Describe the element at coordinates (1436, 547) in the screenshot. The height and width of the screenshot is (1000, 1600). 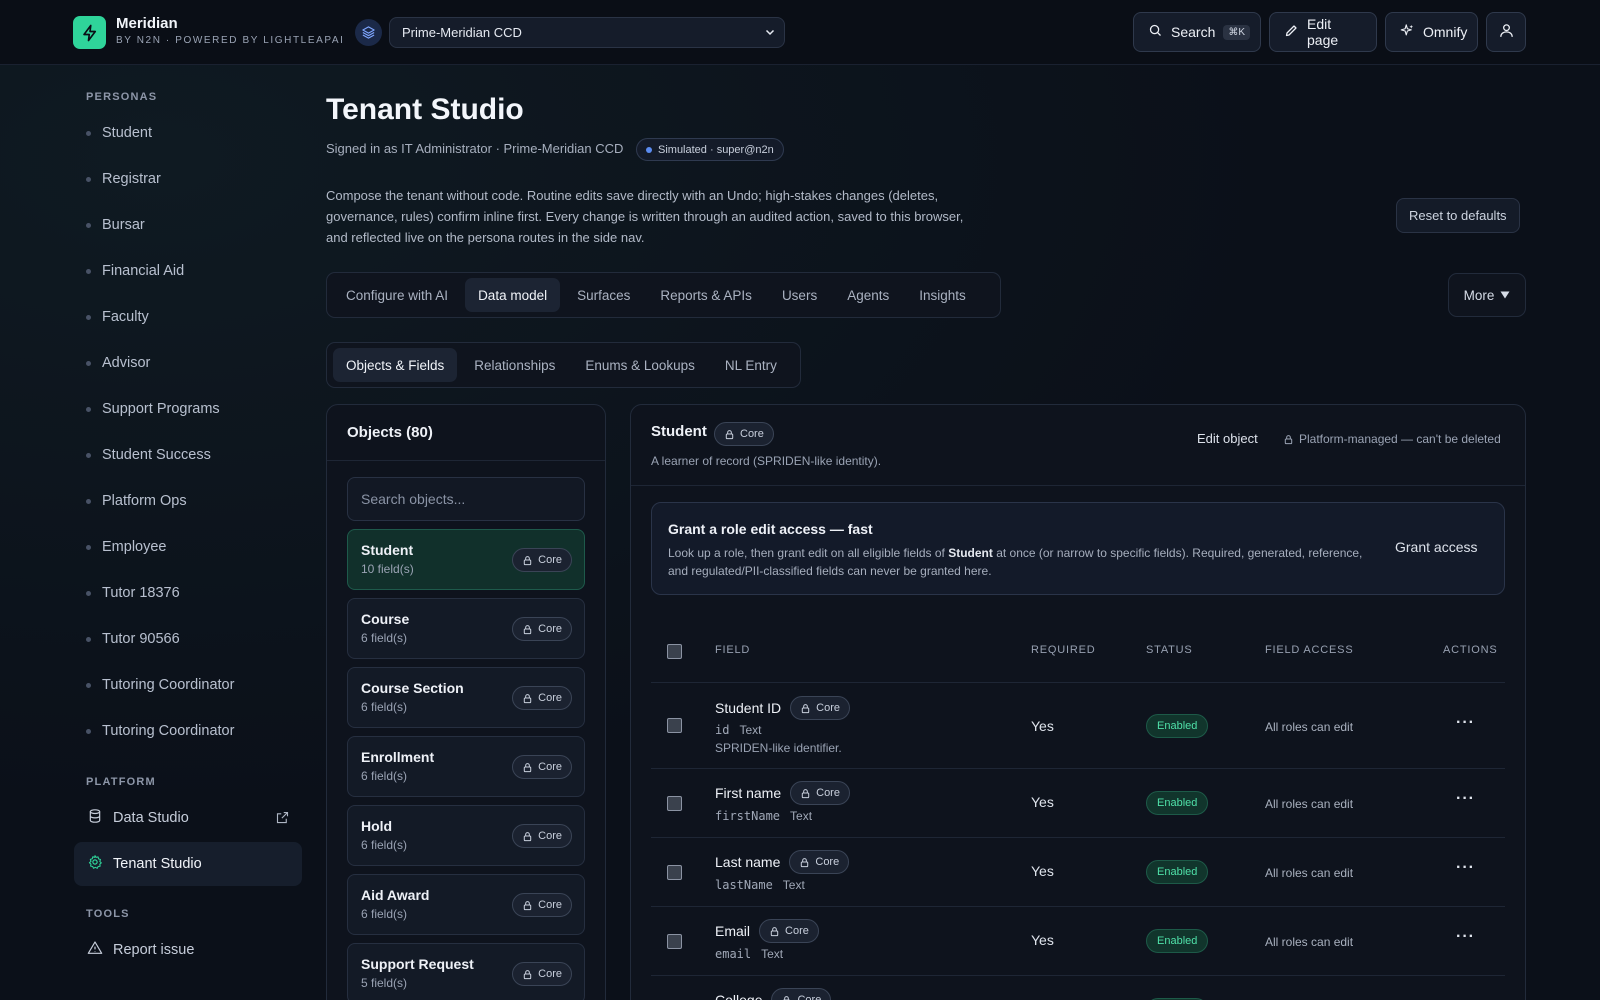
I see `grant-access-button: Grant access` at that location.